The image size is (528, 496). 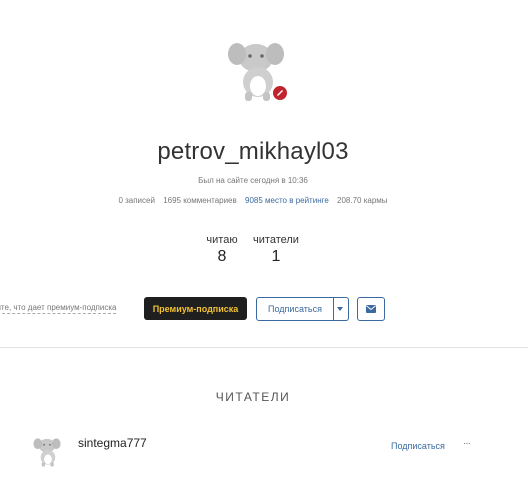 I want to click on reader-username-link: sintegma777, so click(x=112, y=443).